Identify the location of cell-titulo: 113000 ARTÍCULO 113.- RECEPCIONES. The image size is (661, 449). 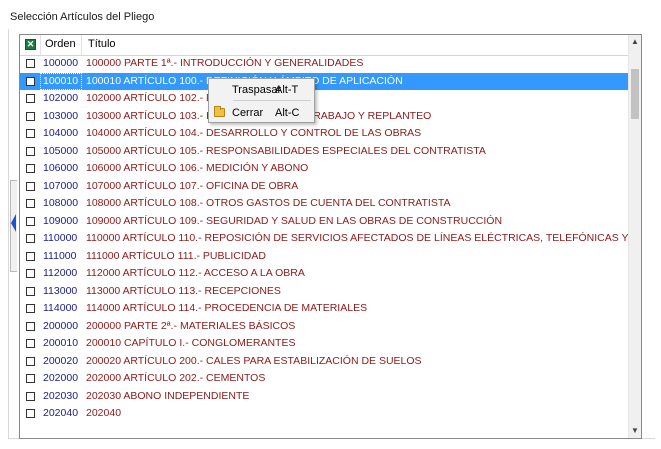
(183, 290).